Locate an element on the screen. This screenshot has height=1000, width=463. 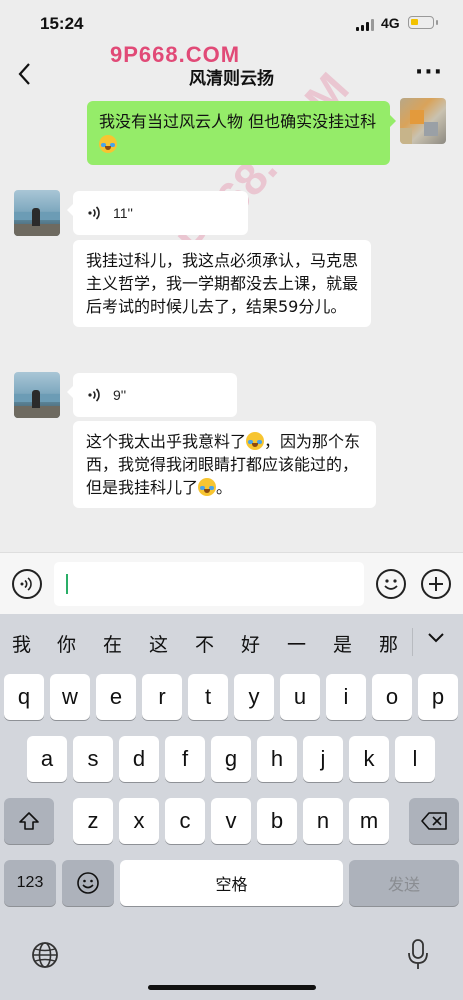
voice-duration: 11'' is located at coordinates (123, 212).